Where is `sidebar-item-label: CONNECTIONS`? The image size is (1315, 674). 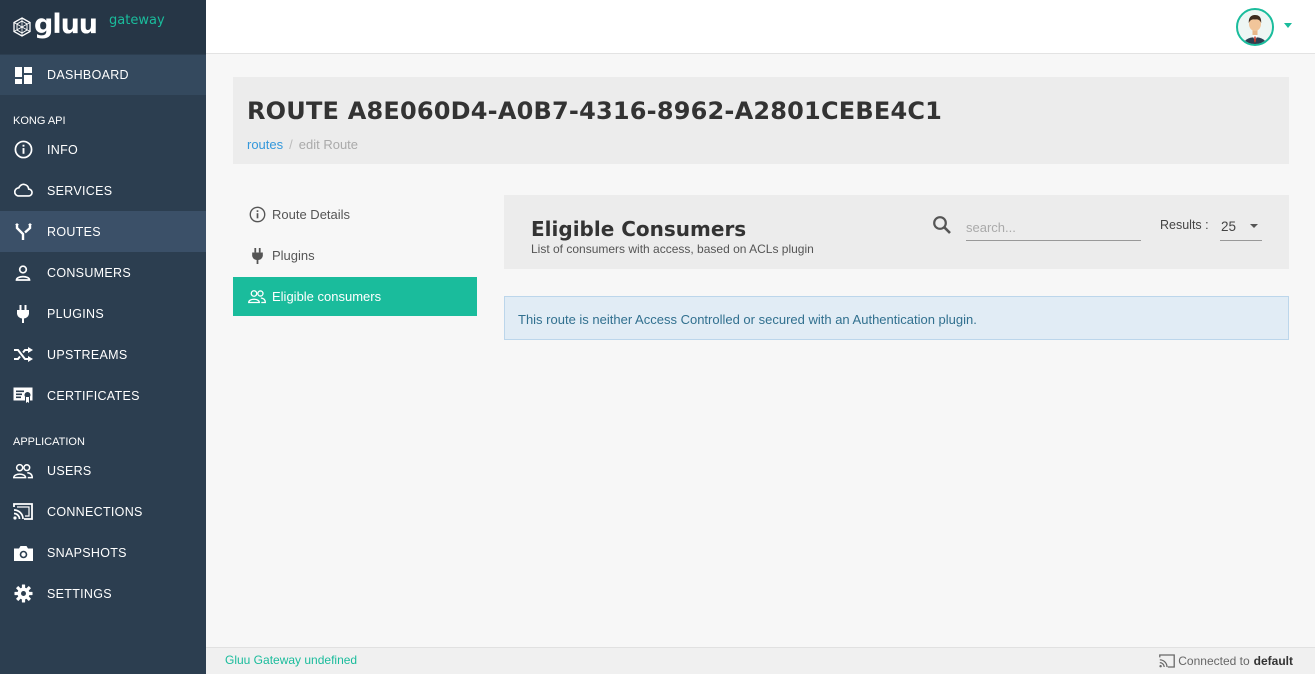
sidebar-item-label: CONNECTIONS is located at coordinates (95, 511).